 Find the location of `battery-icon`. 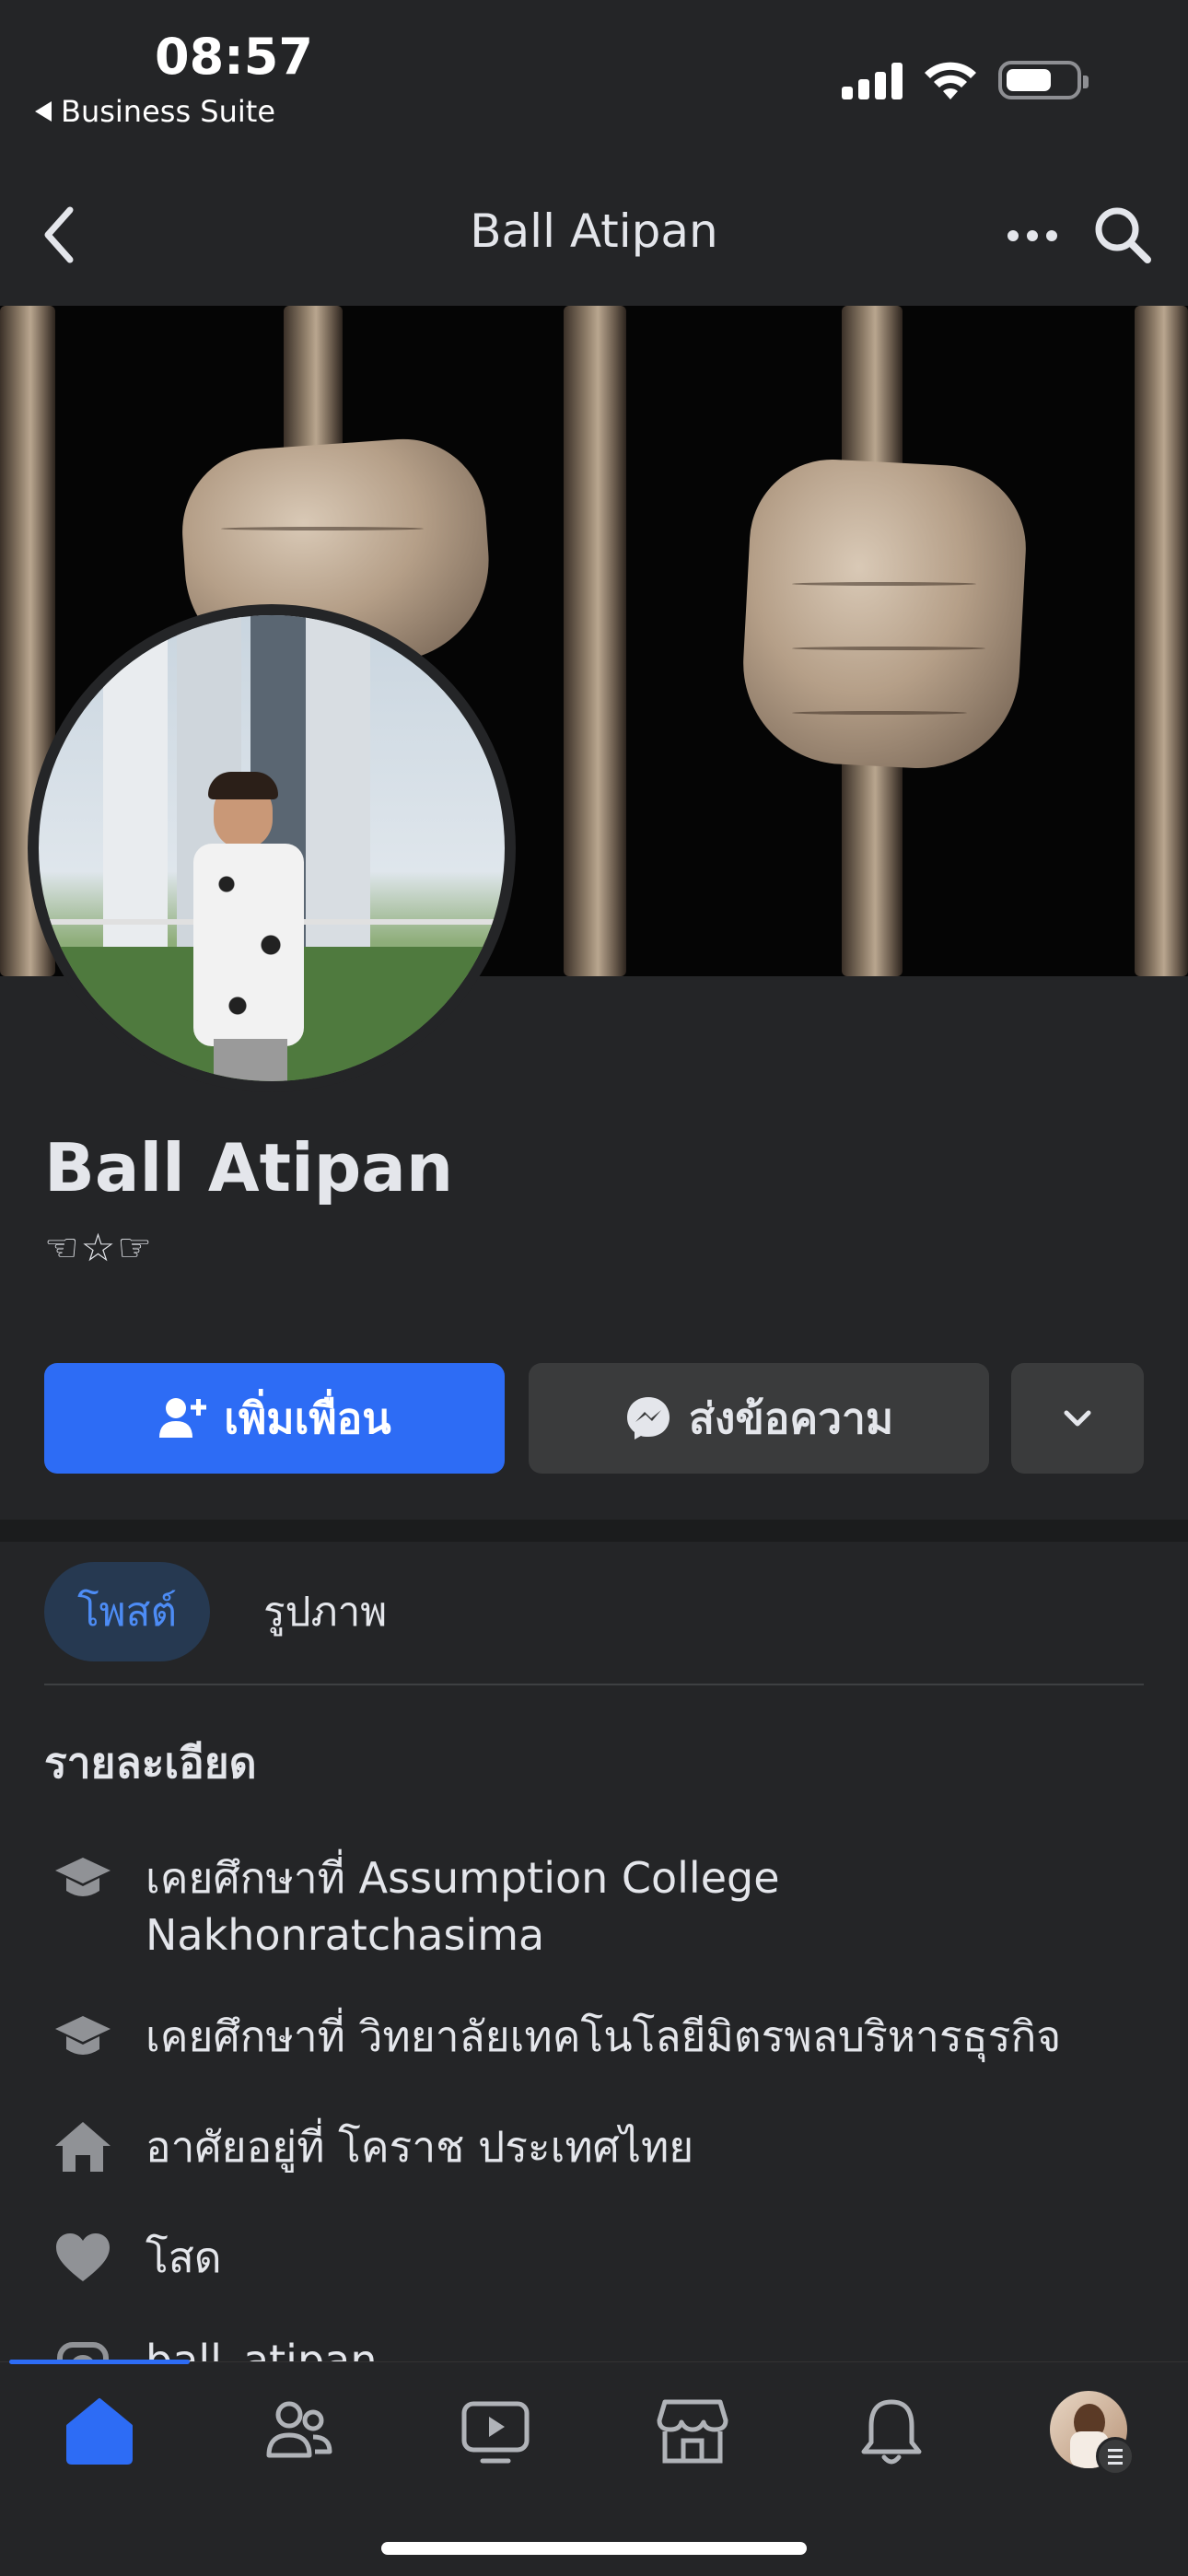

battery-icon is located at coordinates (1043, 80).